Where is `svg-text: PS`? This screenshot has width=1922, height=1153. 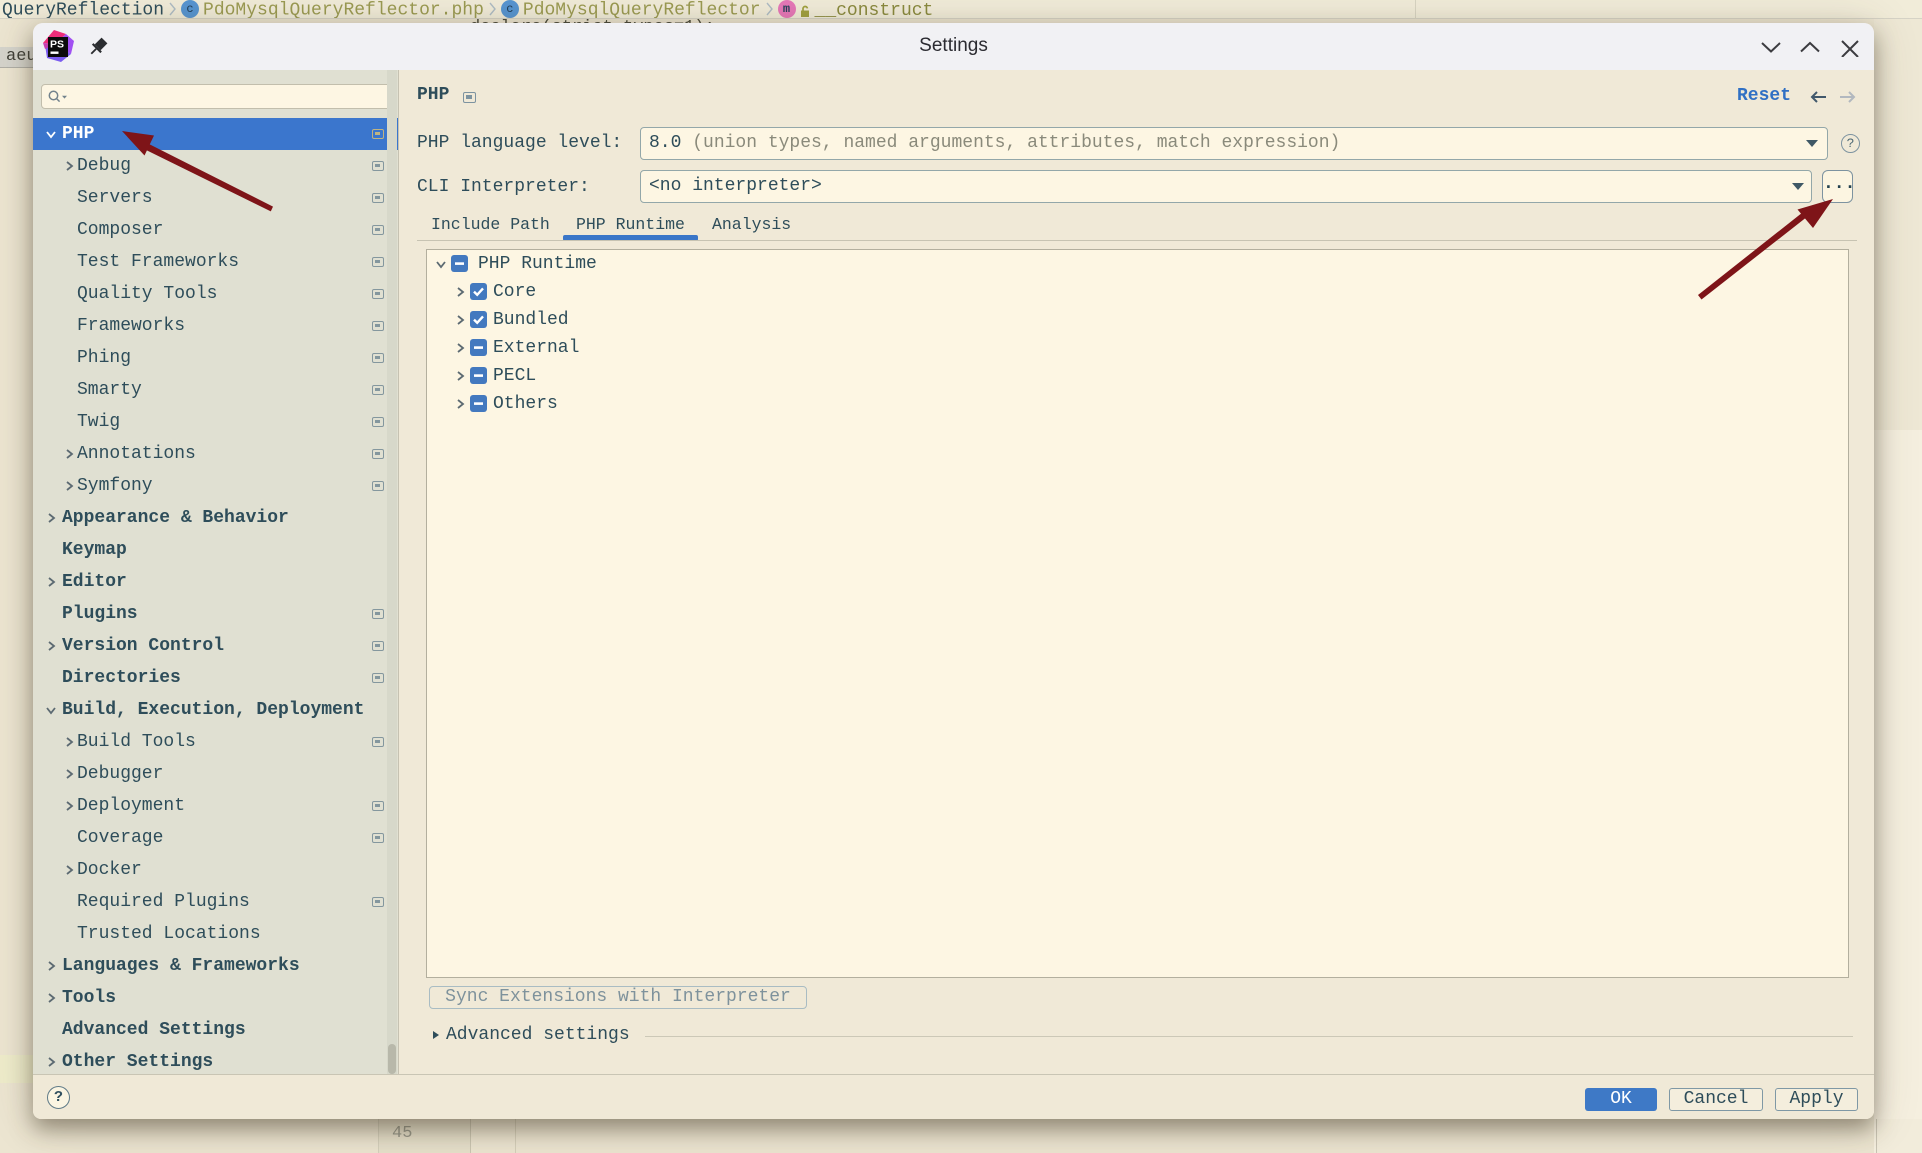
svg-text: PS is located at coordinates (57, 45).